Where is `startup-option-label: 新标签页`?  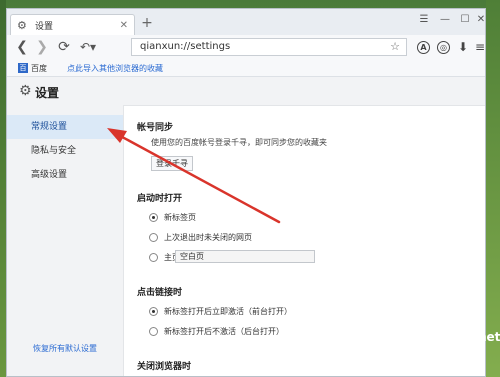
startup-option-label: 新标签页 is located at coordinates (180, 217).